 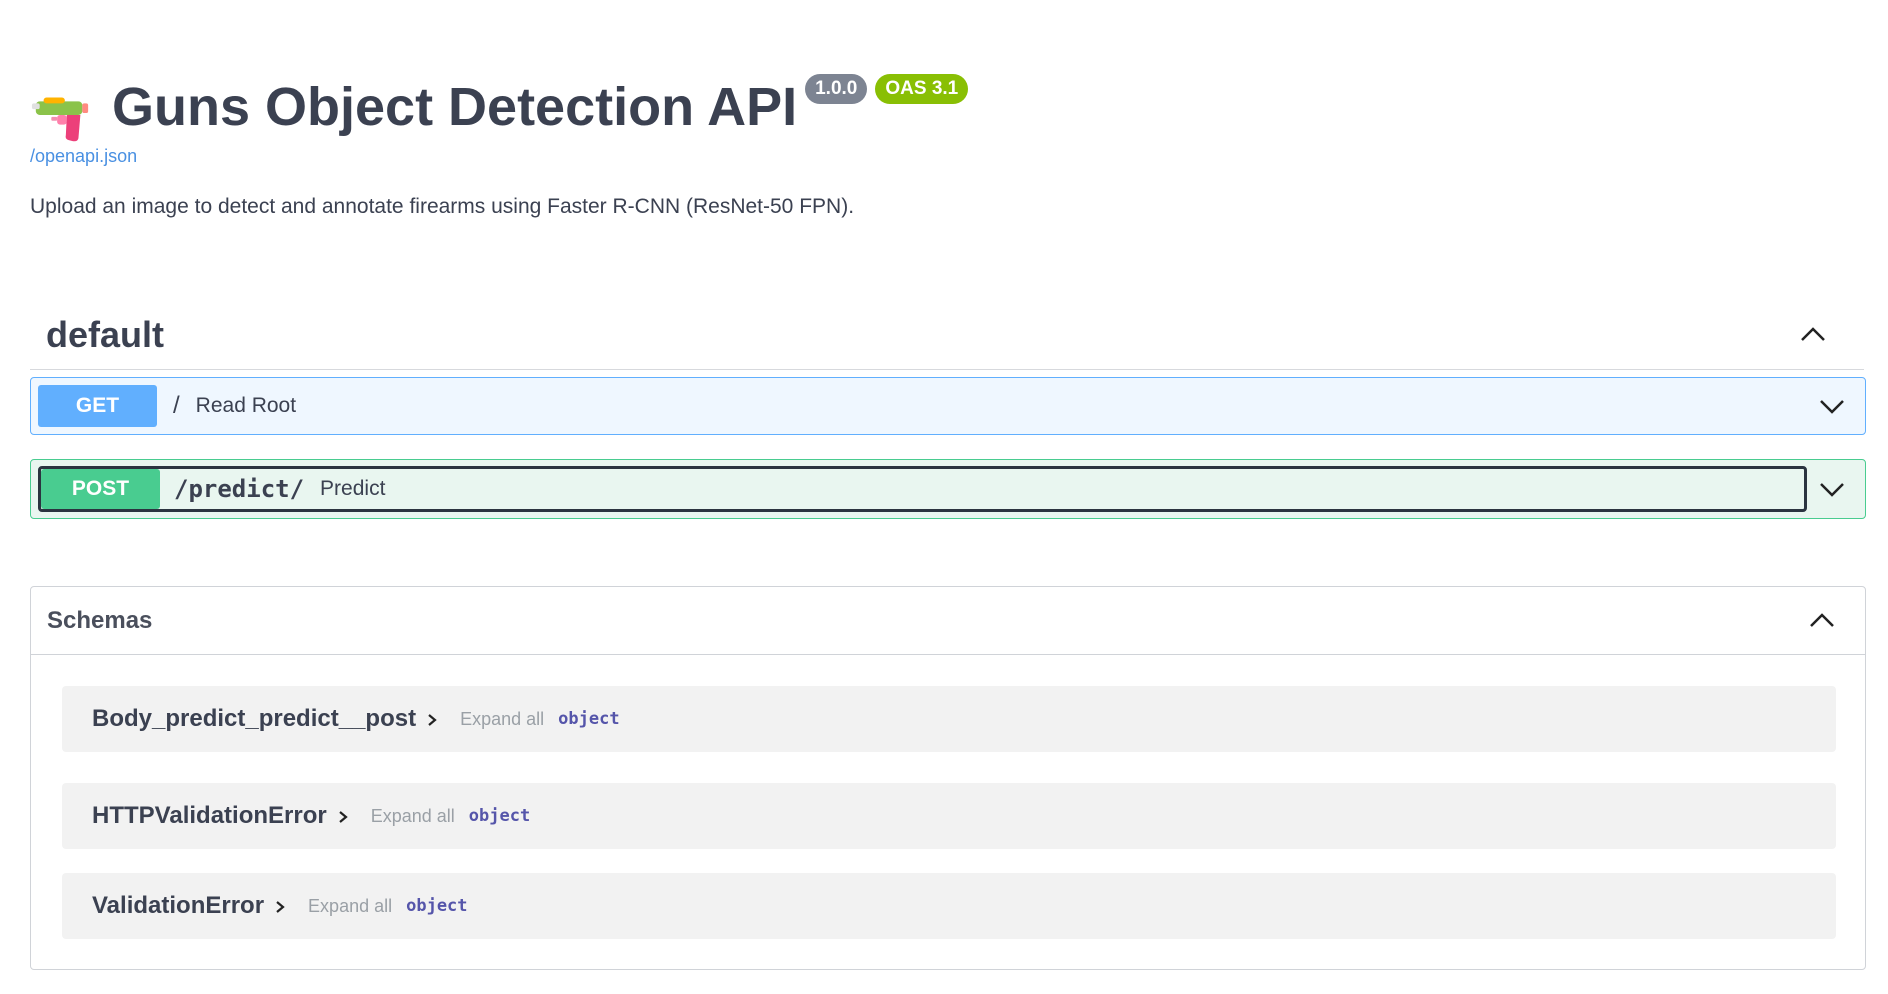 I want to click on model-name: HTTPValidationError, so click(x=209, y=816).